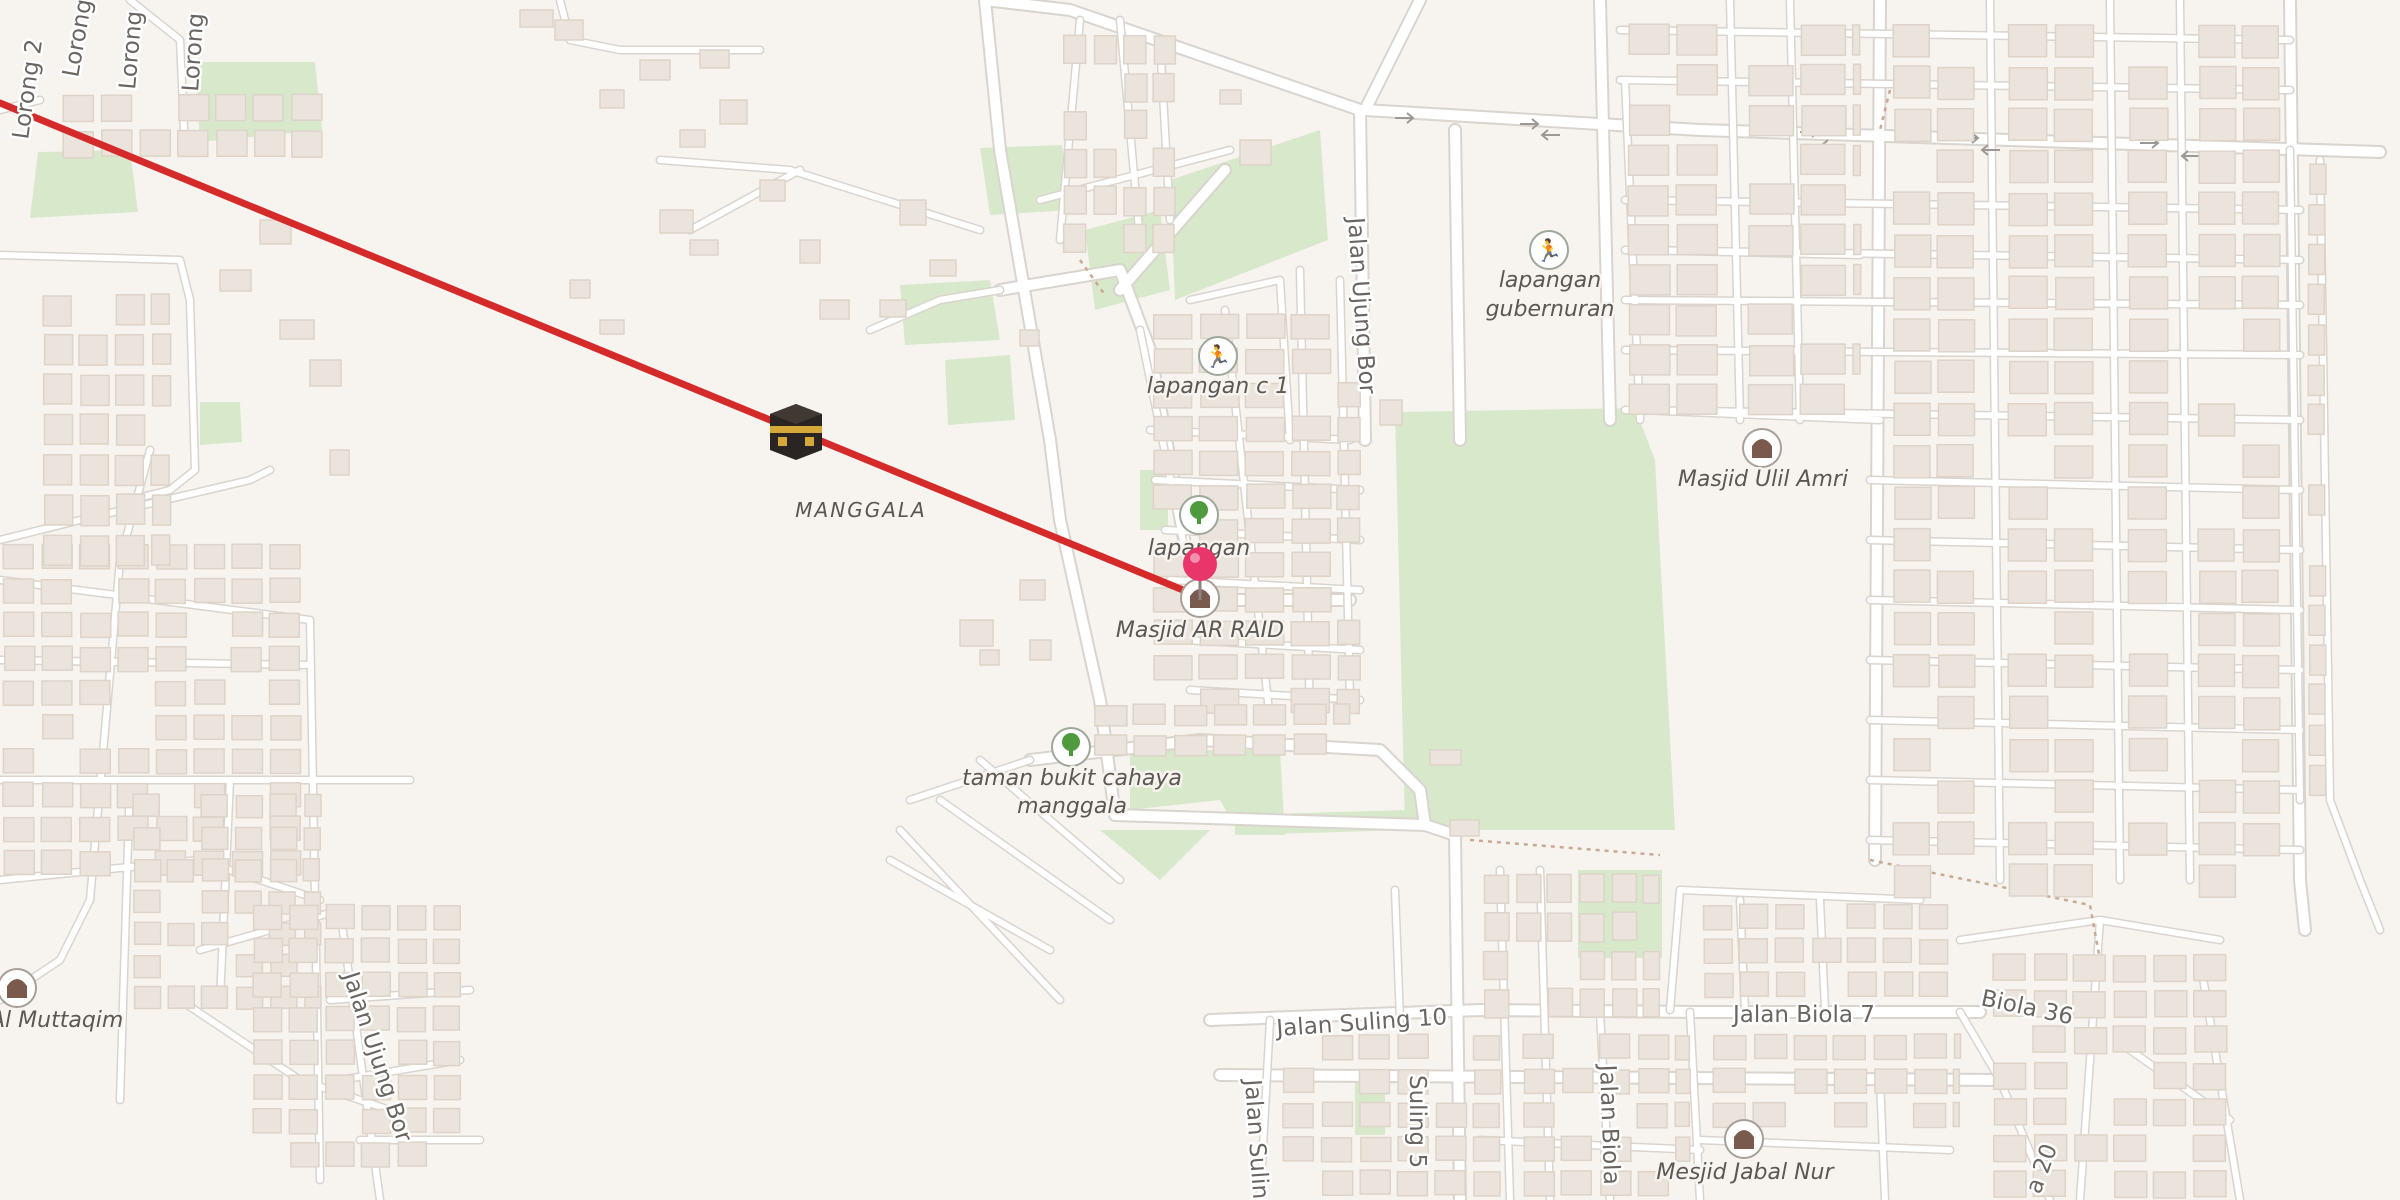 This screenshot has width=2400, height=1200. What do you see at coordinates (1803, 1015) in the screenshot?
I see `street-label-jalan-biola-7: Jalan Biola 7` at bounding box center [1803, 1015].